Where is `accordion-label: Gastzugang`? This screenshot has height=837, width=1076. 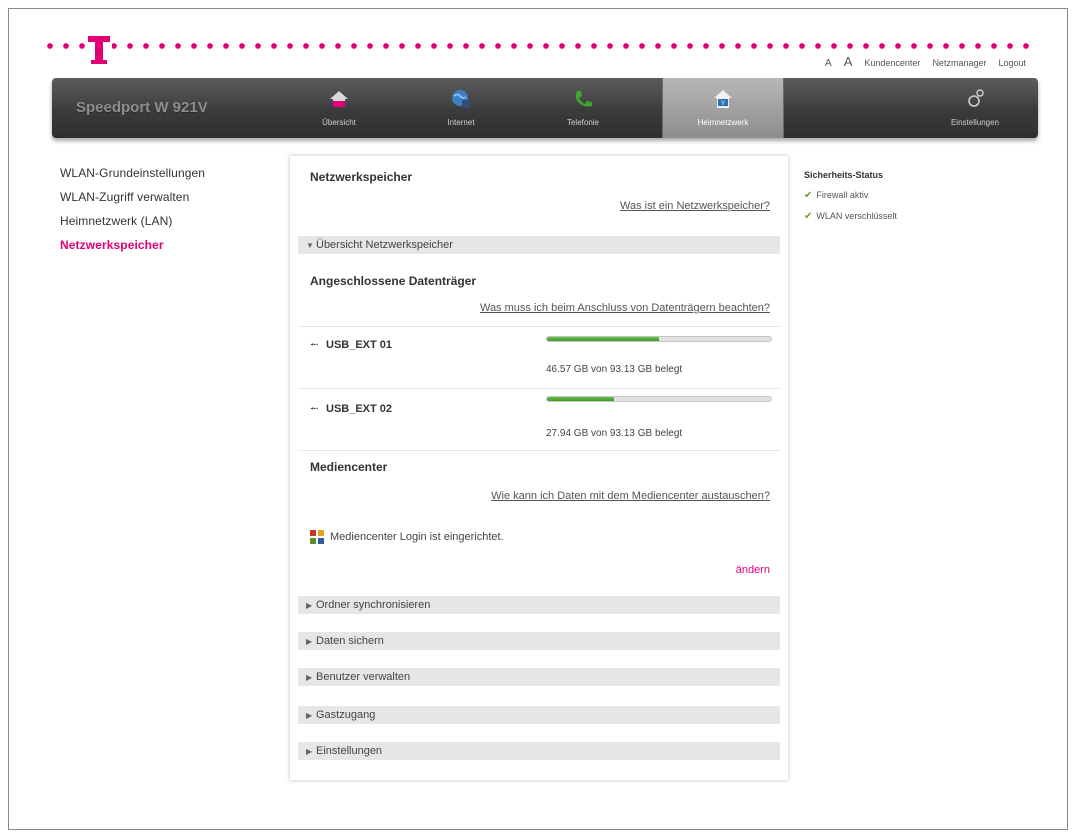
accordion-label: Gastzugang is located at coordinates (346, 715).